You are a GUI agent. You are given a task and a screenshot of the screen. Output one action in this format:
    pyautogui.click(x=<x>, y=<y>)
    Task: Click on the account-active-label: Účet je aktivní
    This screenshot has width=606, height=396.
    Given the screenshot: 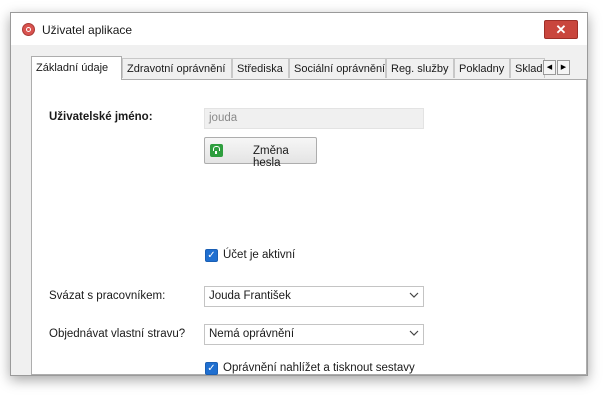 What is the action you would take?
    pyautogui.click(x=259, y=255)
    